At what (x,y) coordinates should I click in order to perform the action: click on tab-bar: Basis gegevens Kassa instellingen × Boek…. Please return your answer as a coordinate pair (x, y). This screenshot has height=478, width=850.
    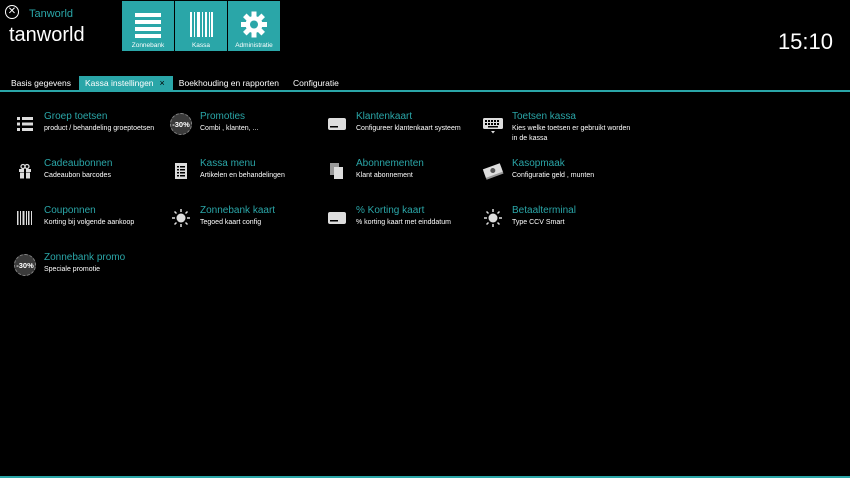
    Looking at the image, I should click on (176, 83).